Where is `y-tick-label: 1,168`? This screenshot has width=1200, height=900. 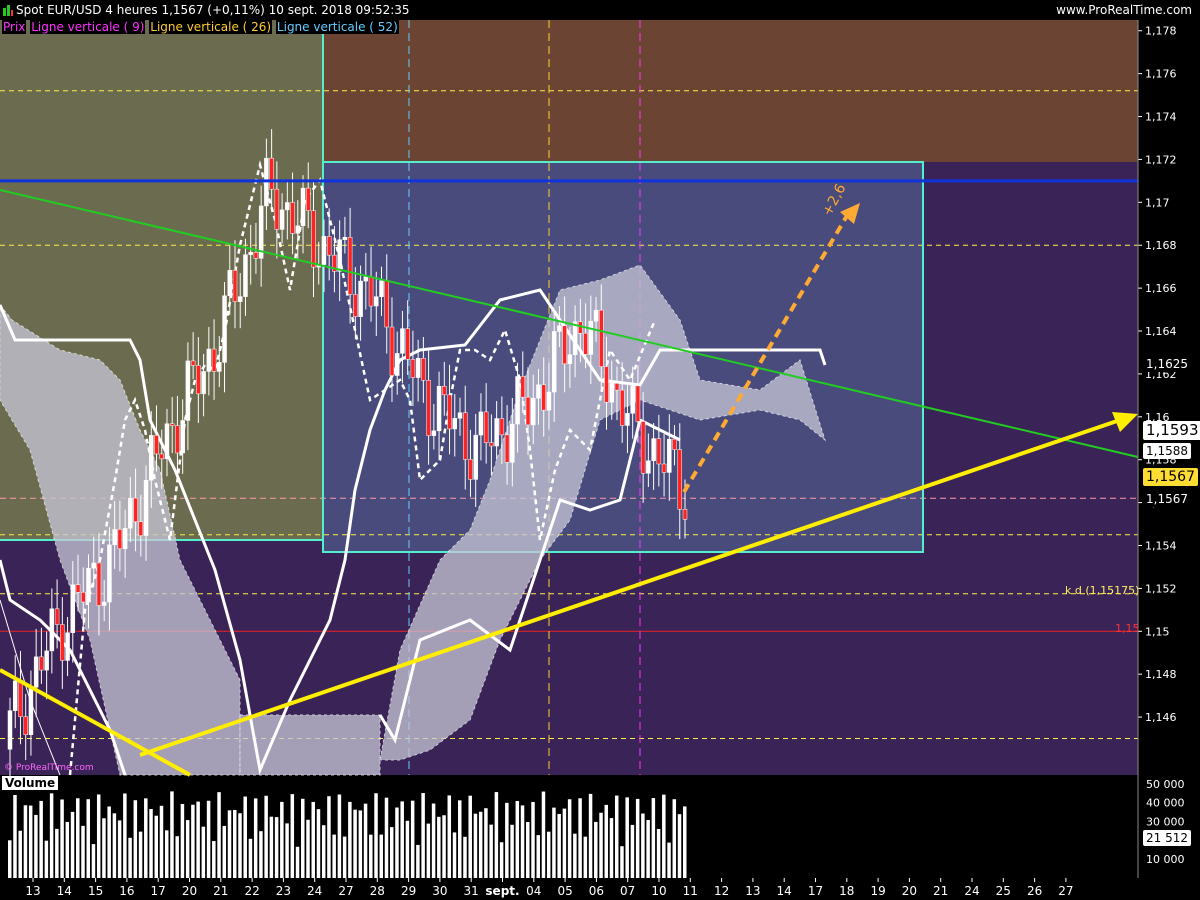 y-tick-label: 1,168 is located at coordinates (1161, 245).